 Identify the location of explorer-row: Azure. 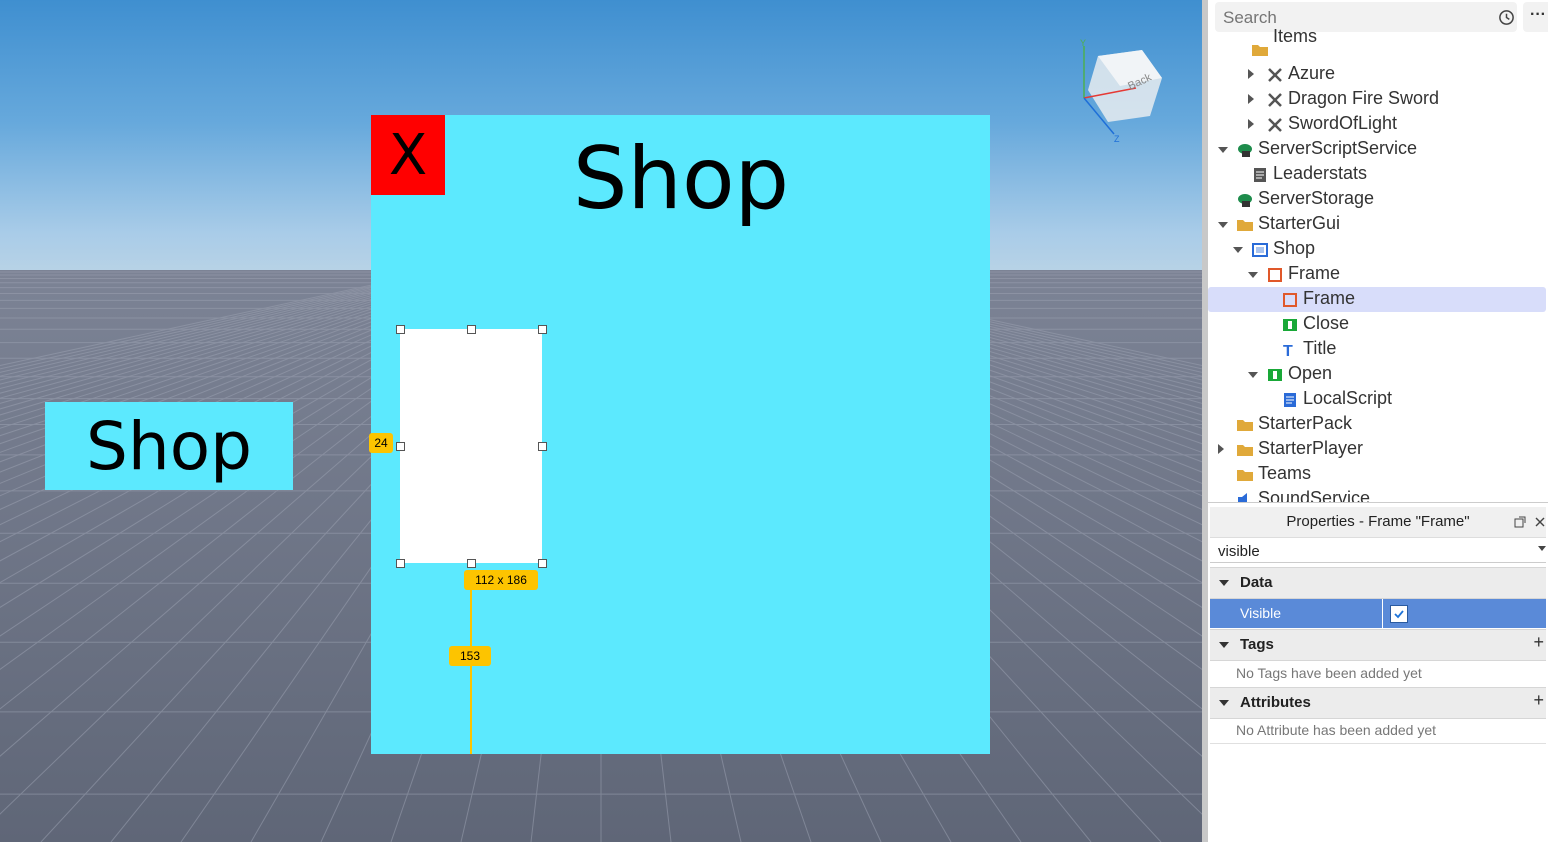
(1377, 74).